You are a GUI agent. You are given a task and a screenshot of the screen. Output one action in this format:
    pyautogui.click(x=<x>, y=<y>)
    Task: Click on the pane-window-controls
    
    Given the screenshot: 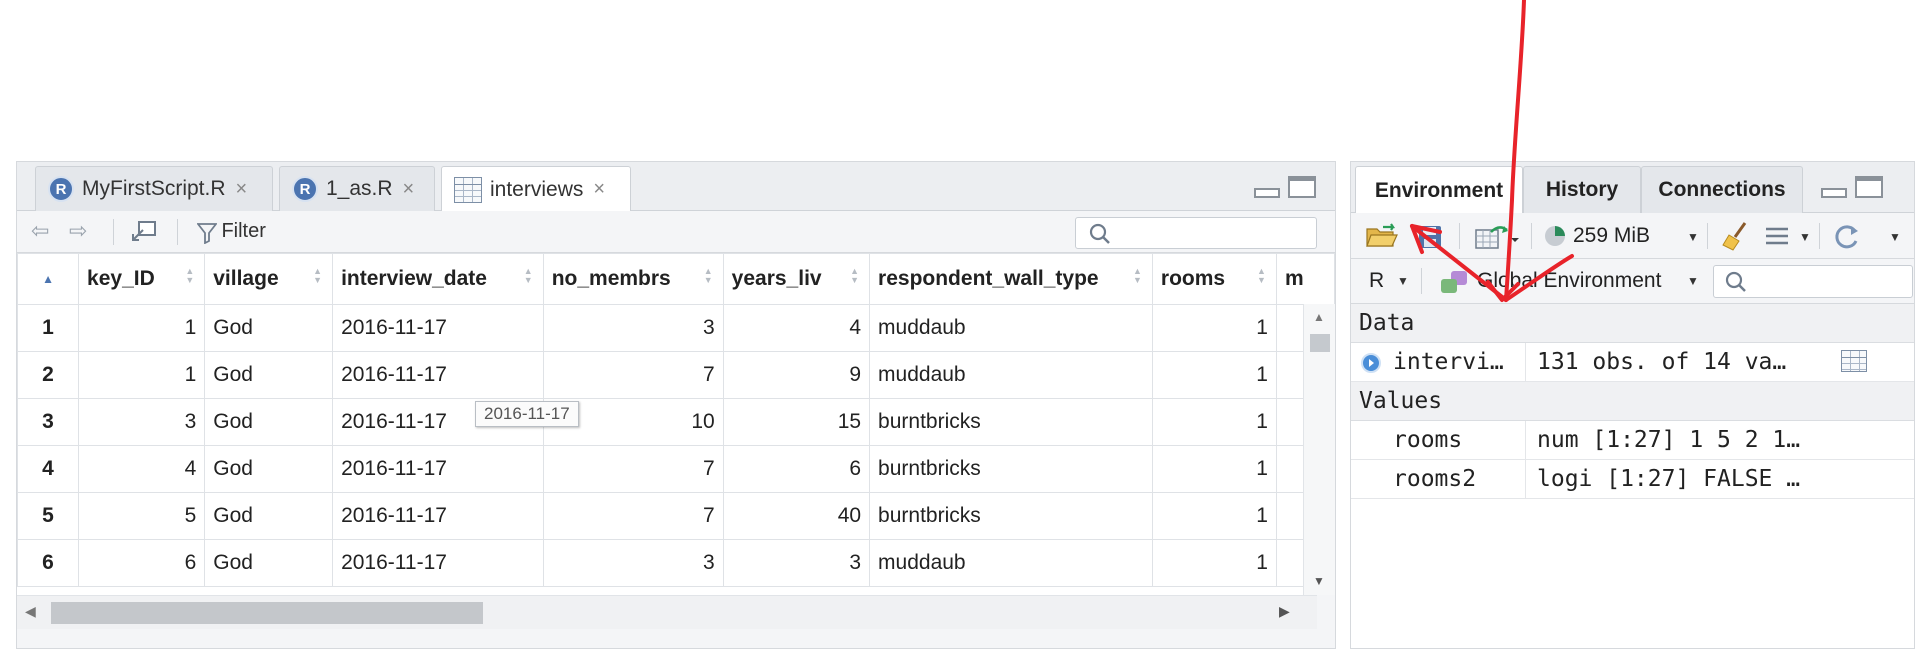 What is the action you would take?
    pyautogui.click(x=1852, y=187)
    